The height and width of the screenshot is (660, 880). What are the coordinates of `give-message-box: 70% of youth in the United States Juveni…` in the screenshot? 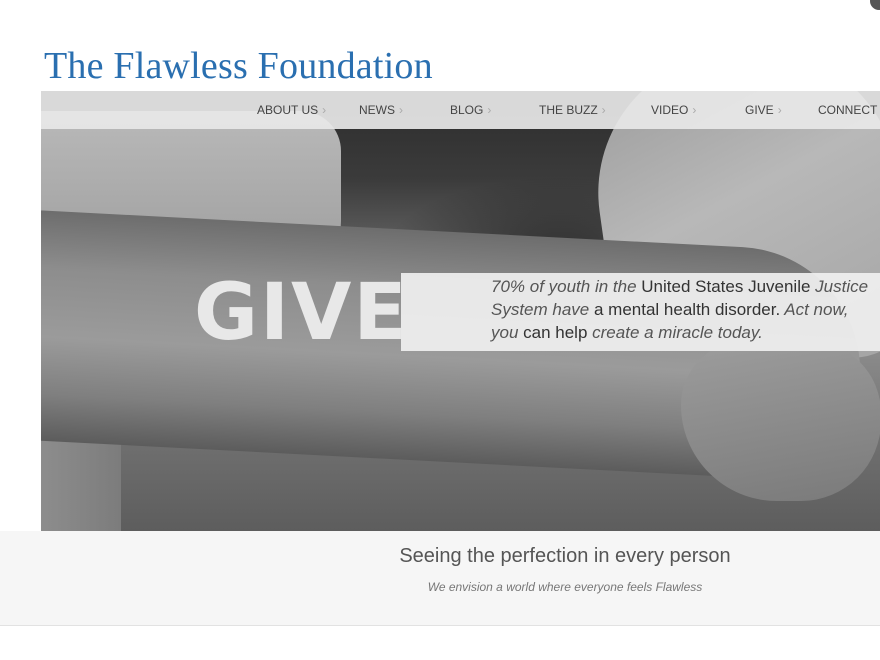 It's located at (640, 312).